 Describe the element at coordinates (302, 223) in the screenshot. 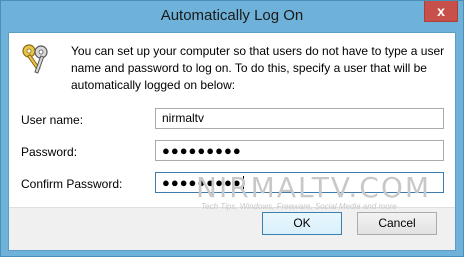

I see `ok-button: OK` at that location.